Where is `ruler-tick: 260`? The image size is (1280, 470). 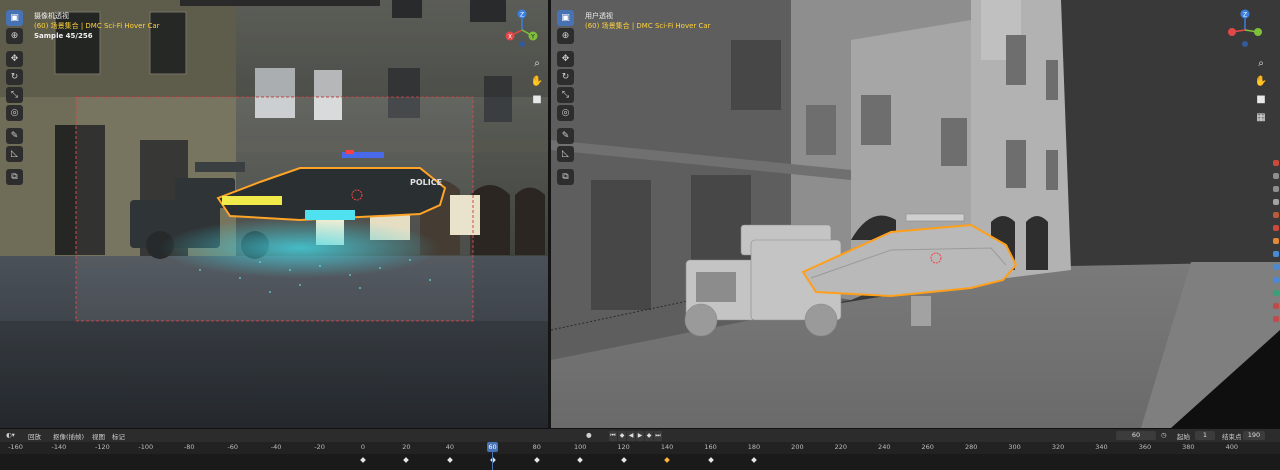
ruler-tick: 260 is located at coordinates (927, 447).